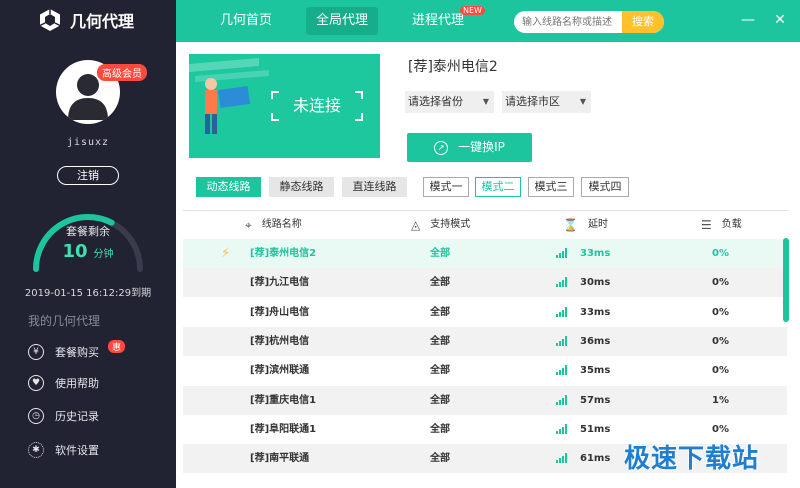  What do you see at coordinates (75, 251) in the screenshot?
I see `plan-remaining-number: 10` at bounding box center [75, 251].